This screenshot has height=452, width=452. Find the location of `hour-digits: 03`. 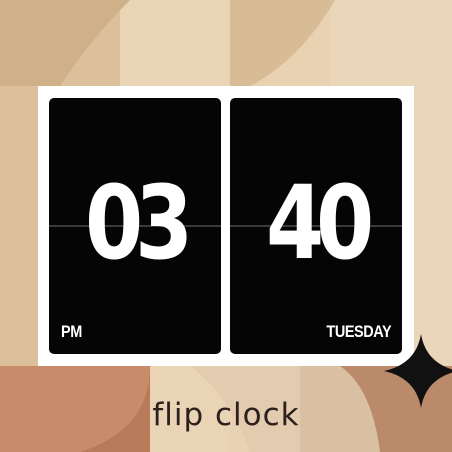

hour-digits: 03 is located at coordinates (138, 223).